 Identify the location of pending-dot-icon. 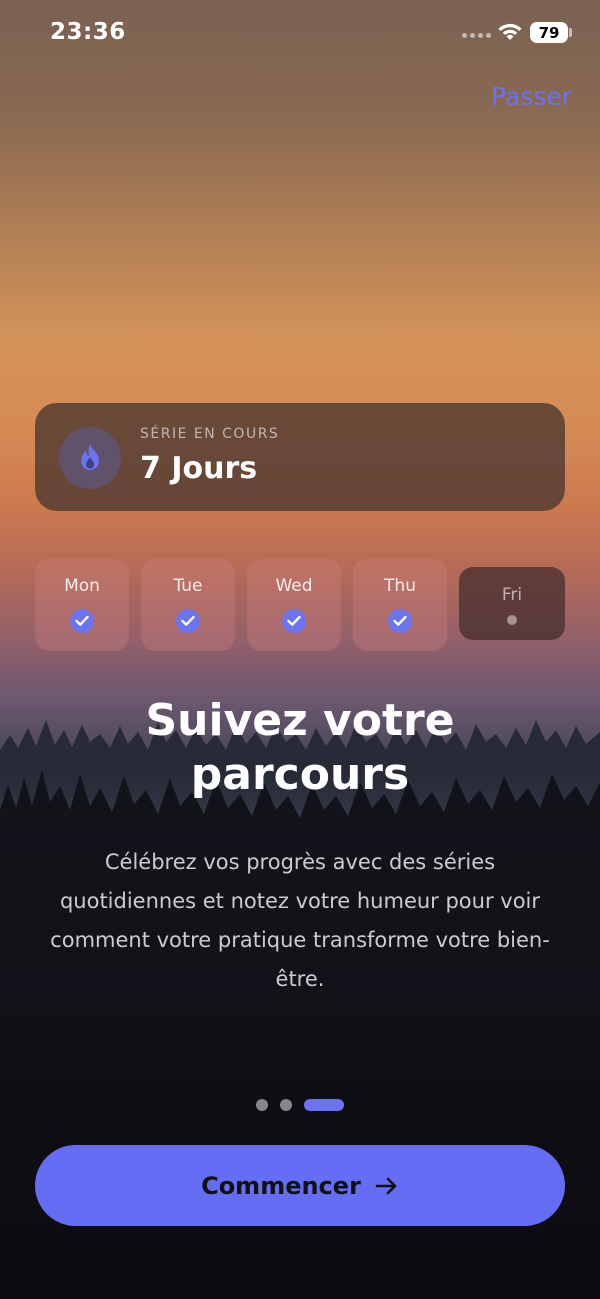
(512, 620).